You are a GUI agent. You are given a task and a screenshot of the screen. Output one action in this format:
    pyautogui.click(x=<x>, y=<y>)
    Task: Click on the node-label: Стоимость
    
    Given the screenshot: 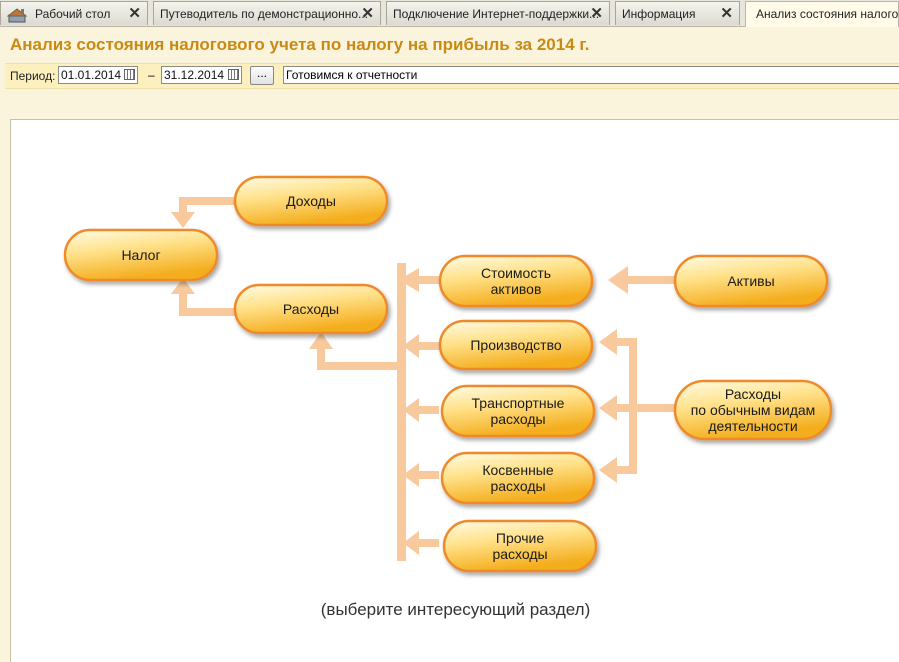 What is the action you would take?
    pyautogui.click(x=516, y=273)
    